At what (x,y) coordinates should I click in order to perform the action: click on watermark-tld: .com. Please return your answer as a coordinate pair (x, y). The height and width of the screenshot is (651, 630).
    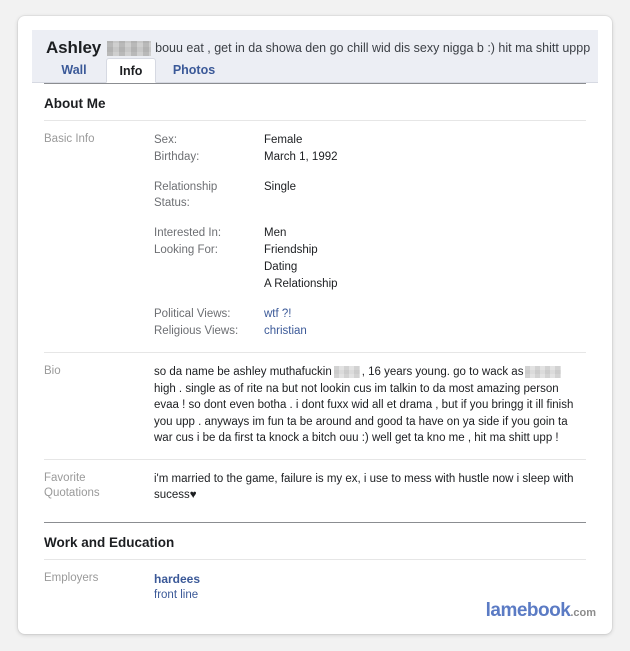
    Looking at the image, I should click on (583, 613).